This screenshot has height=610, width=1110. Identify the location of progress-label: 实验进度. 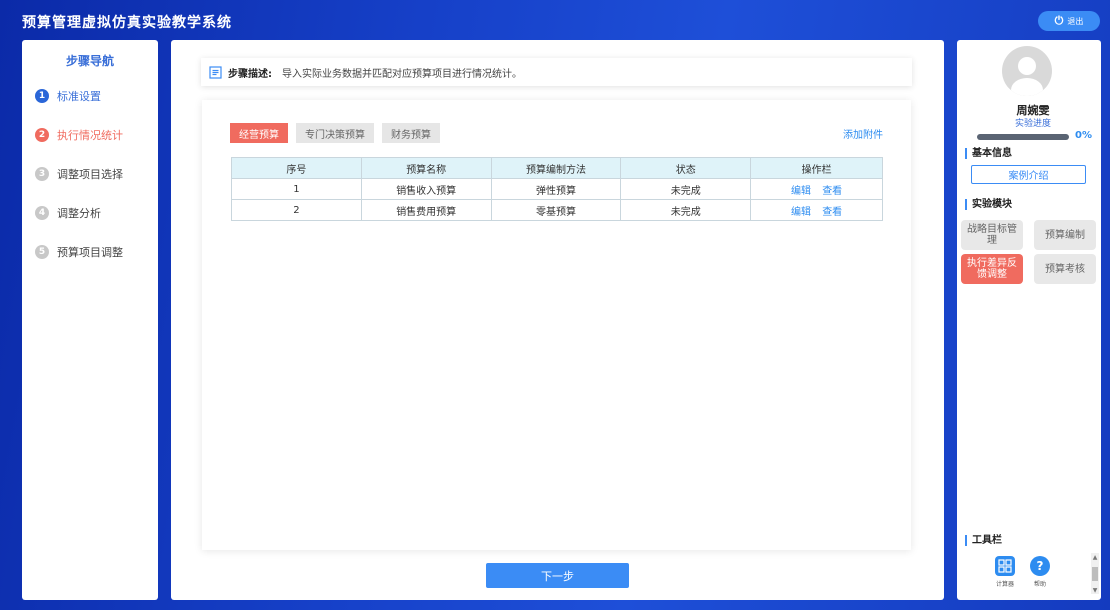
(1032, 124).